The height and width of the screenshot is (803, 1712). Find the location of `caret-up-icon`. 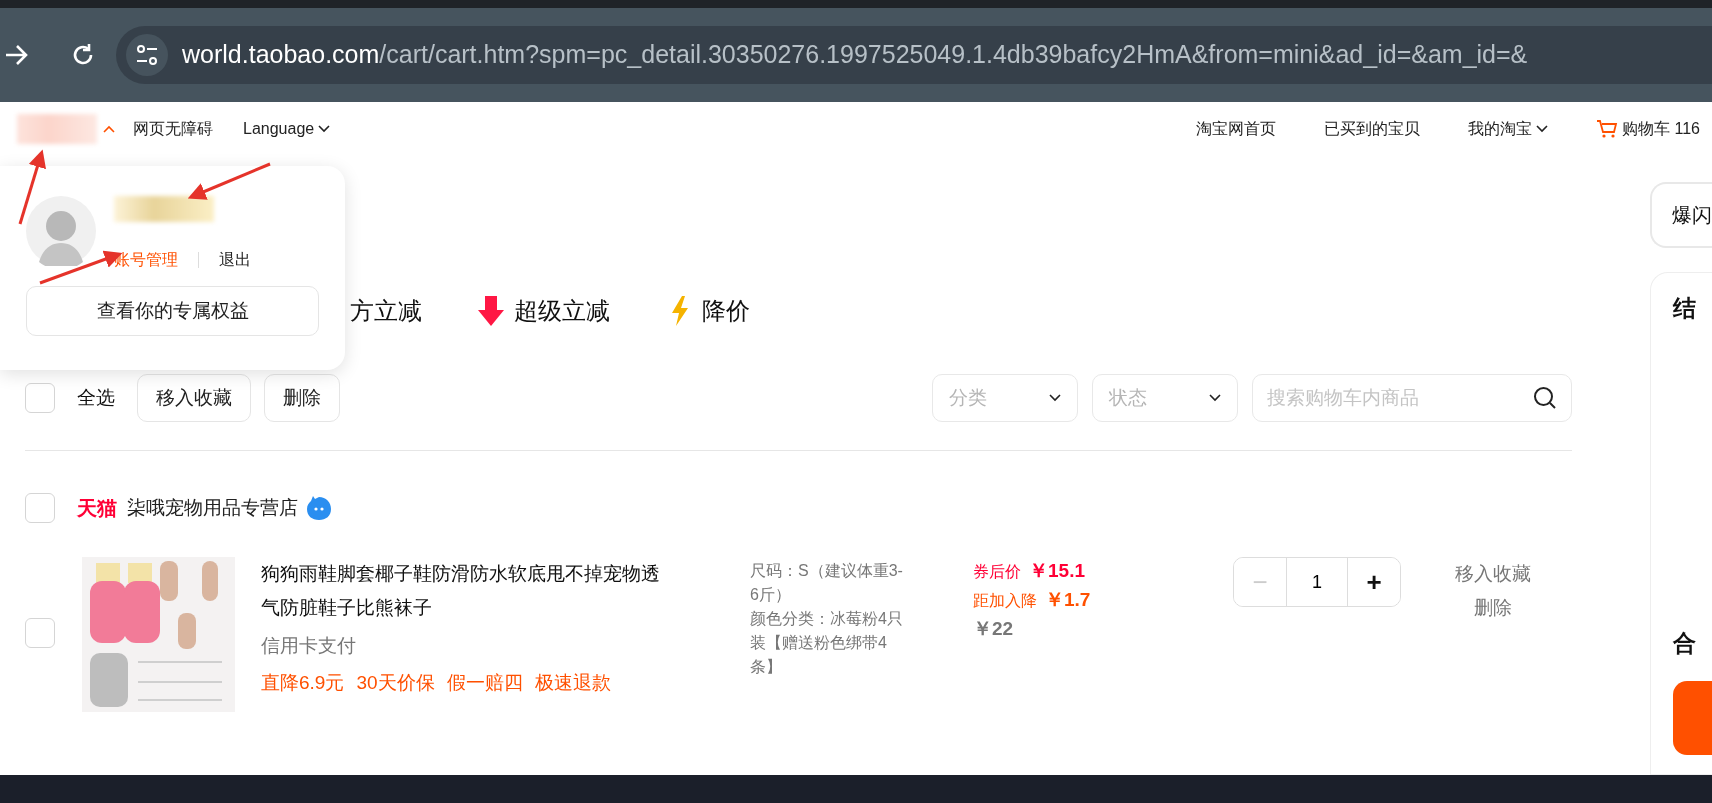

caret-up-icon is located at coordinates (109, 128).